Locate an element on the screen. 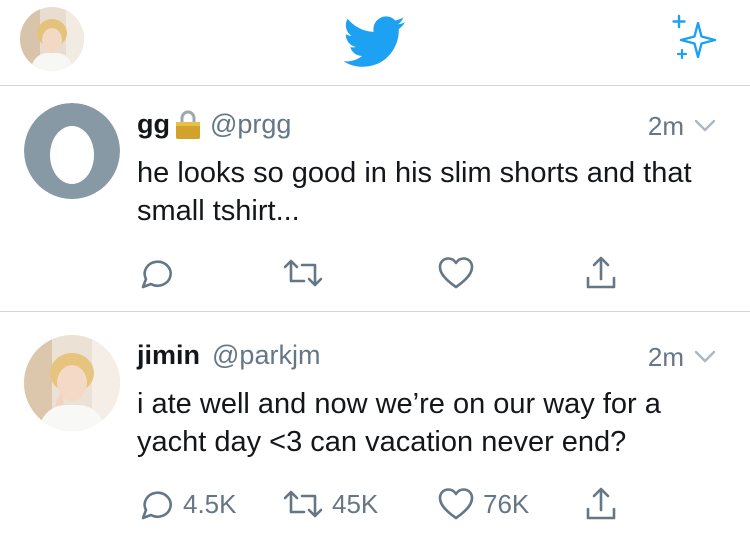 This screenshot has width=750, height=540. sparkle-icon is located at coordinates (694, 40).